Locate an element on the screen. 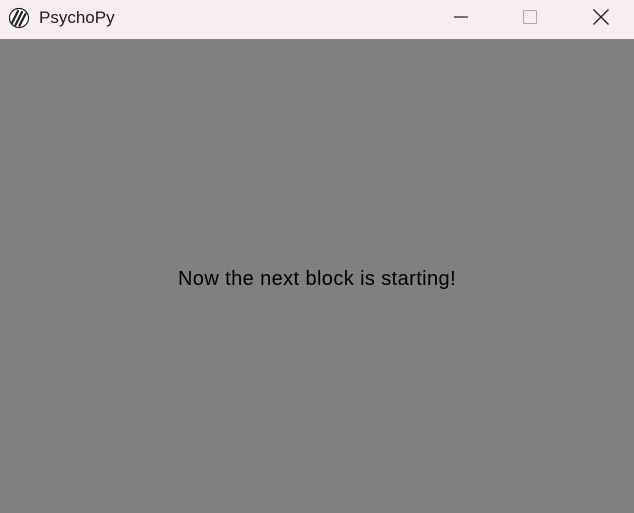 This screenshot has height=513, width=634. maximize-icon is located at coordinates (530, 19).